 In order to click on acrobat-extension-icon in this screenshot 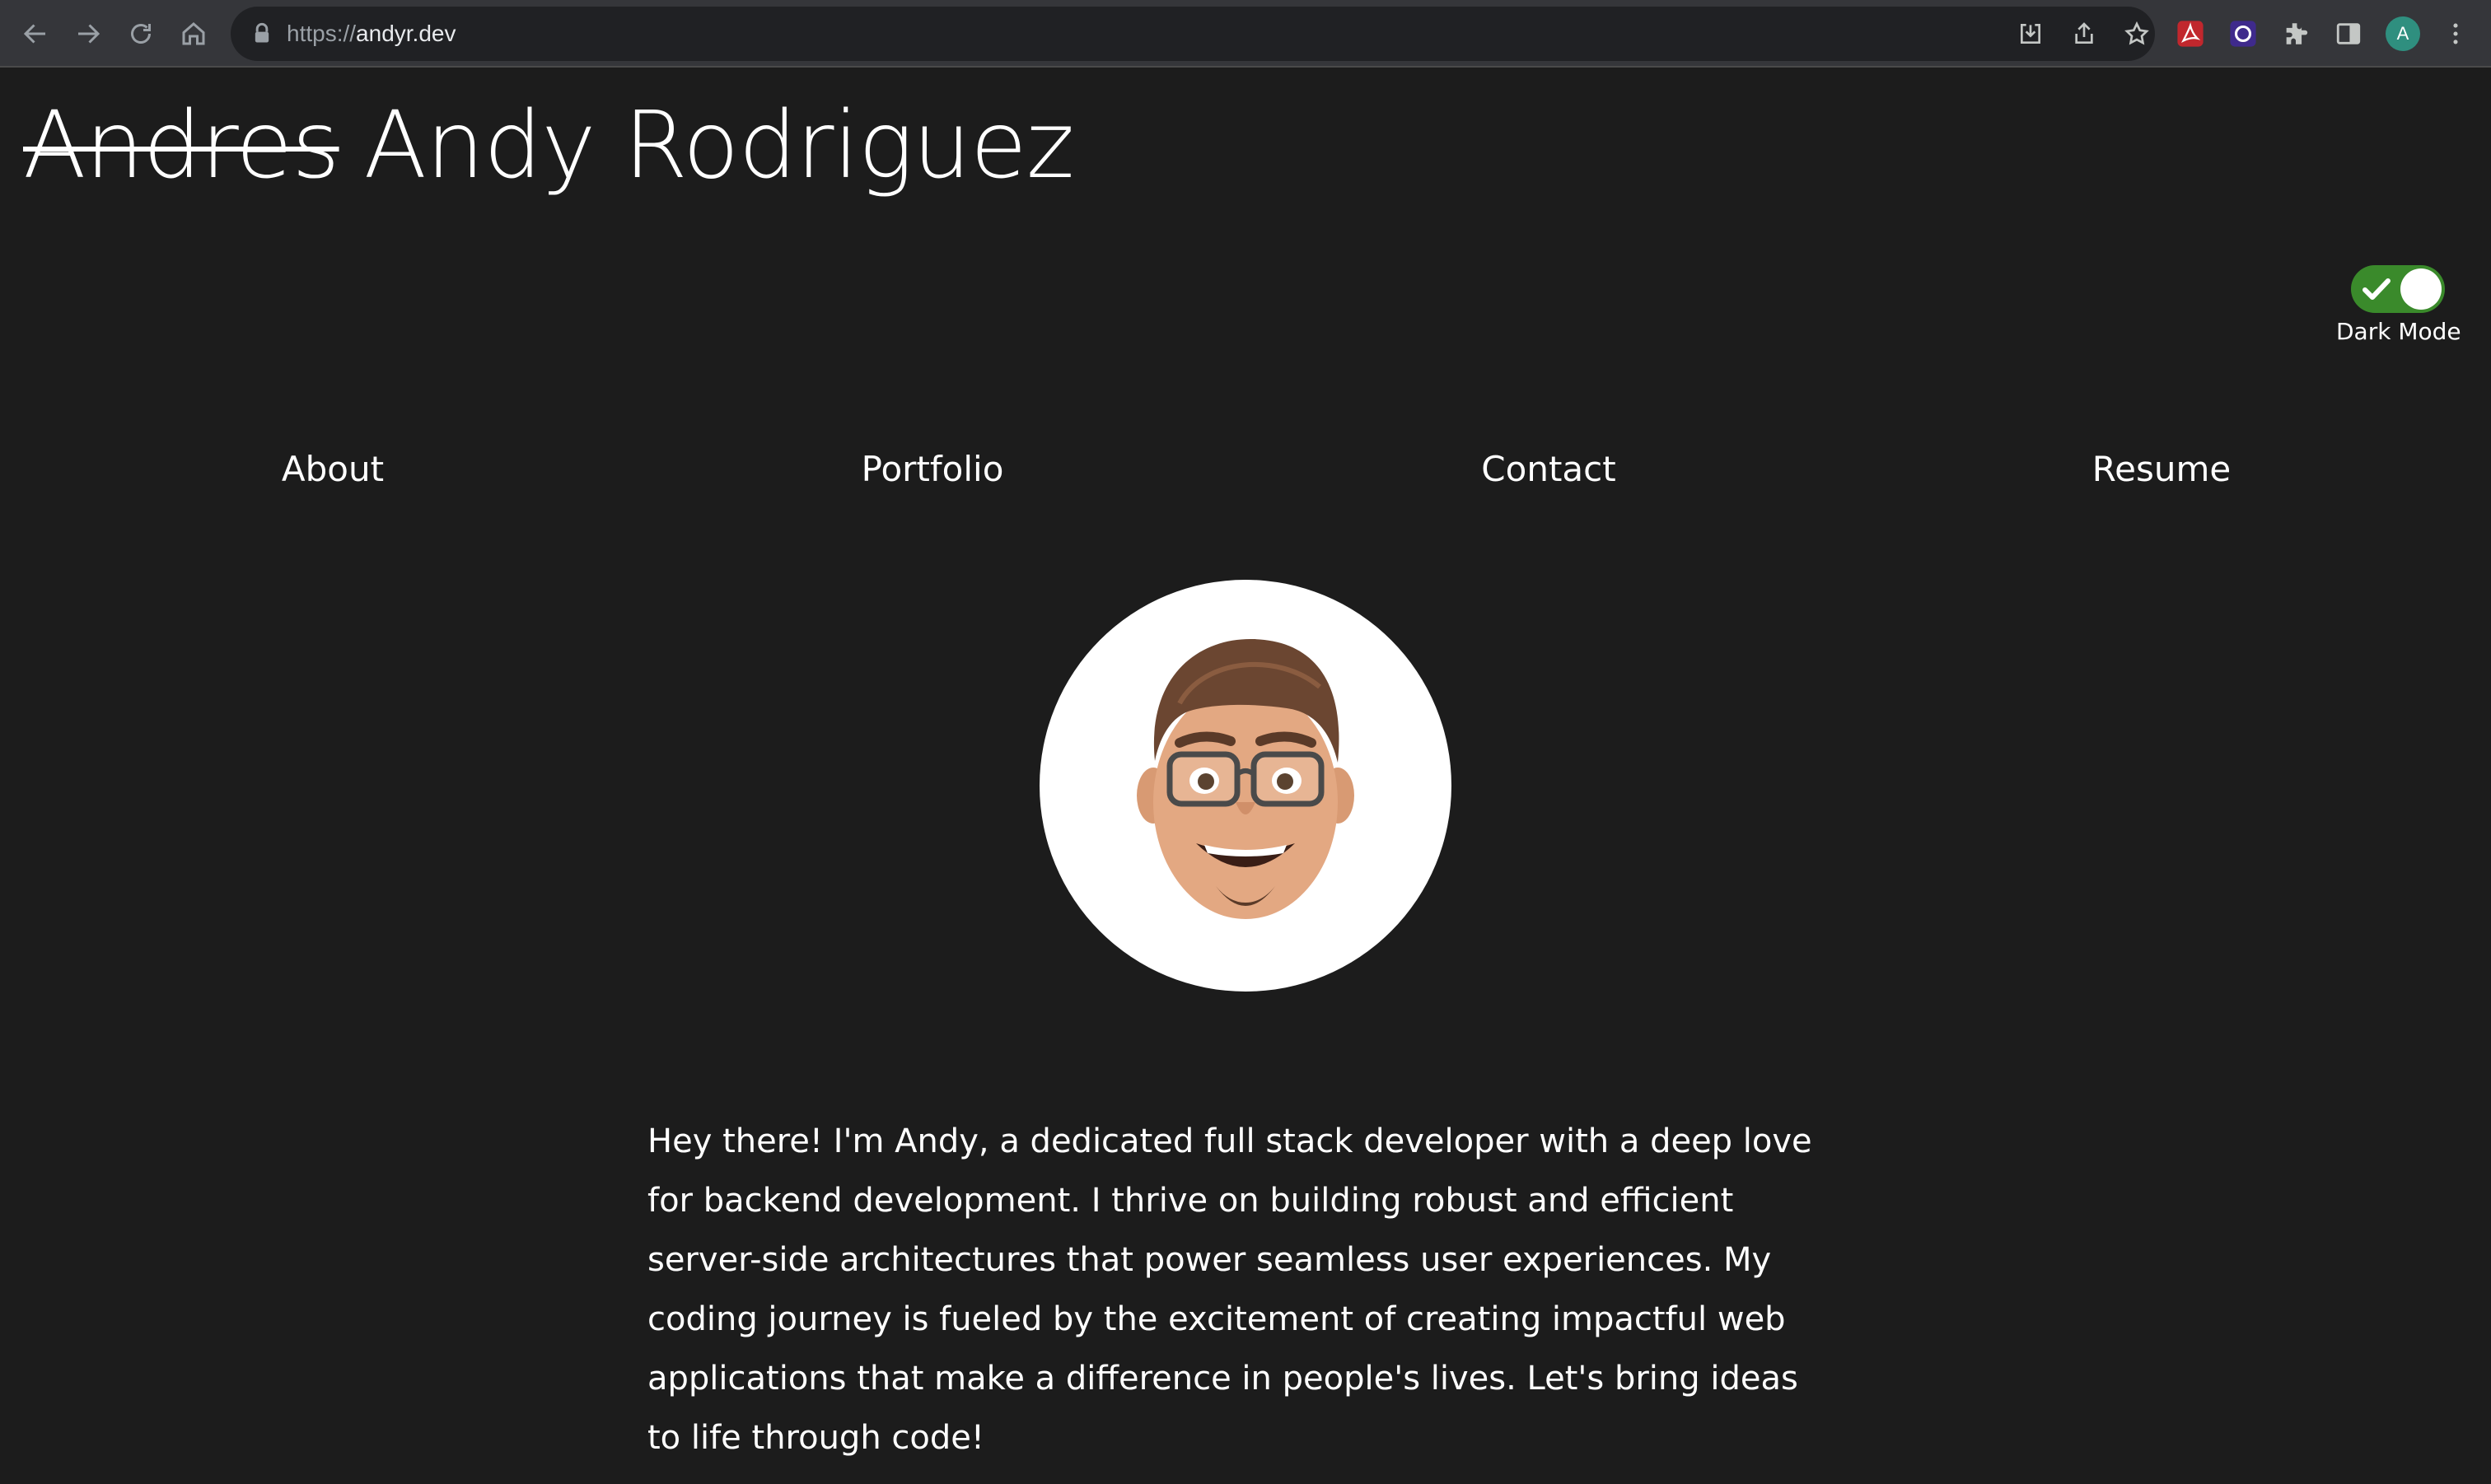, I will do `click(2190, 34)`.